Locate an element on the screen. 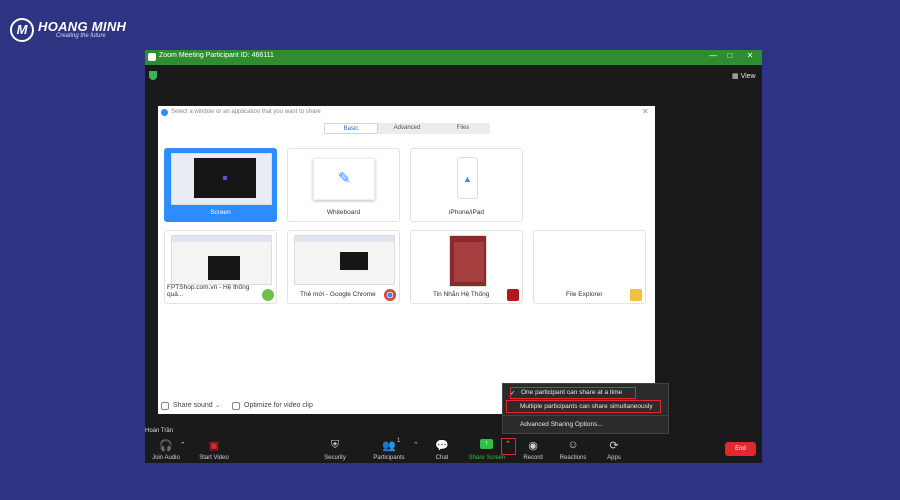 This screenshot has width=900, height=500. participants-button: 👥 1 Participants is located at coordinates (389, 449).